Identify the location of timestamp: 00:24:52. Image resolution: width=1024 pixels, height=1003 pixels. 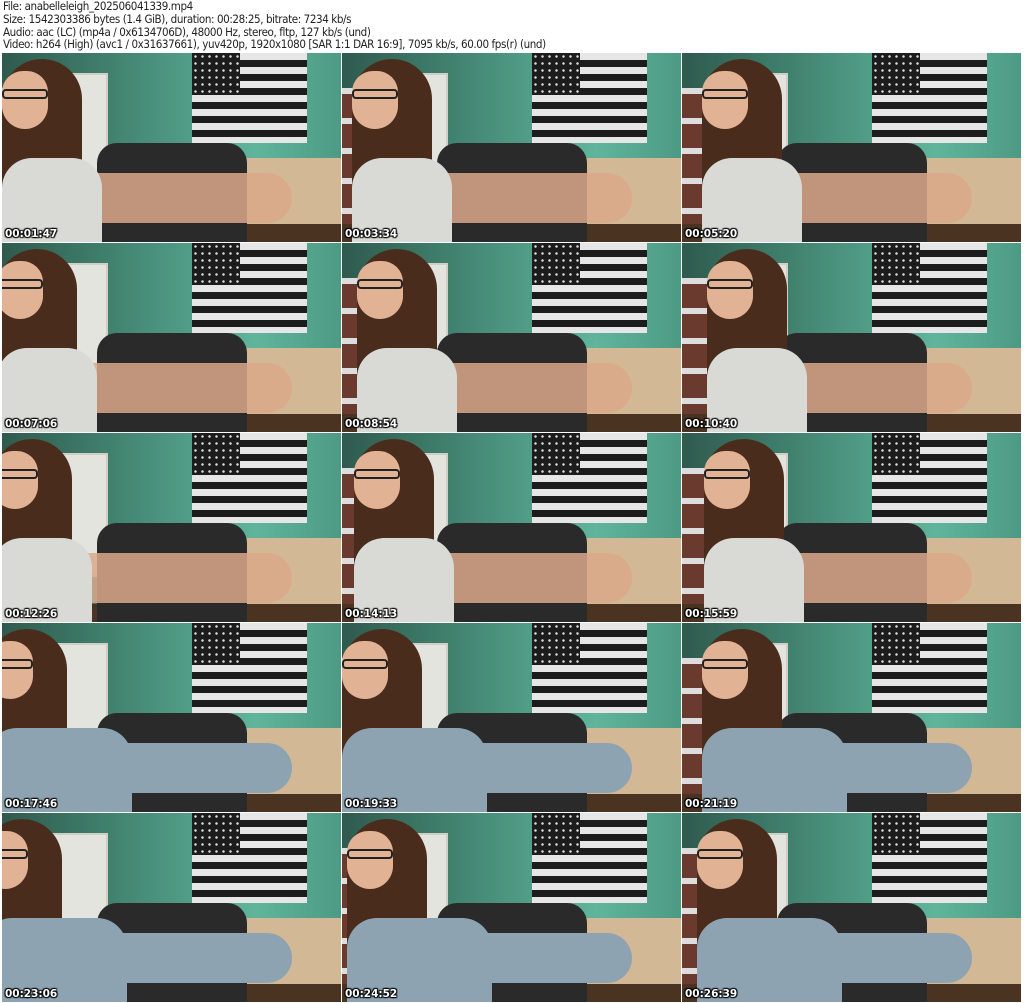
(371, 994).